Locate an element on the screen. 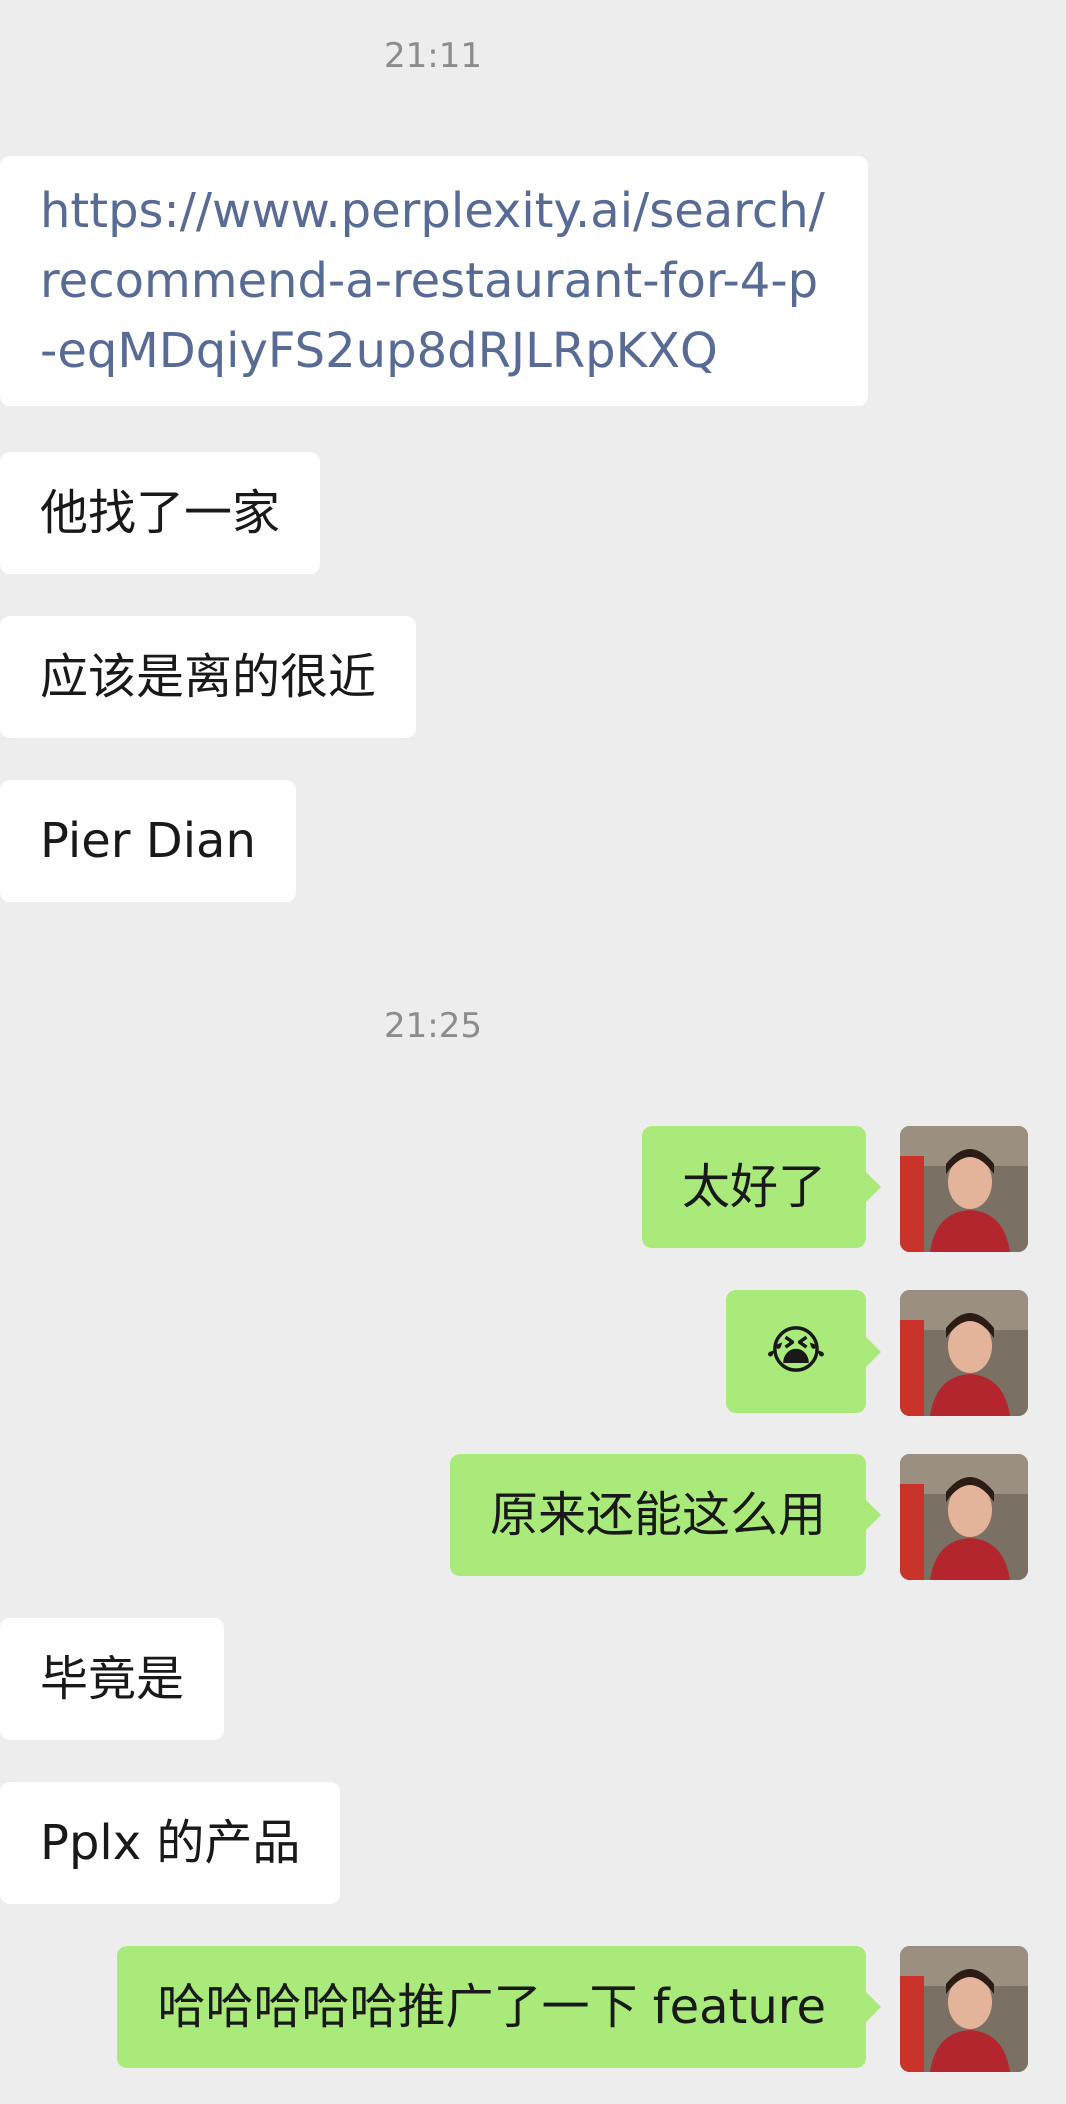 The image size is (1066, 2104). message-bubble-incoming: 他找了一家 is located at coordinates (160, 513).